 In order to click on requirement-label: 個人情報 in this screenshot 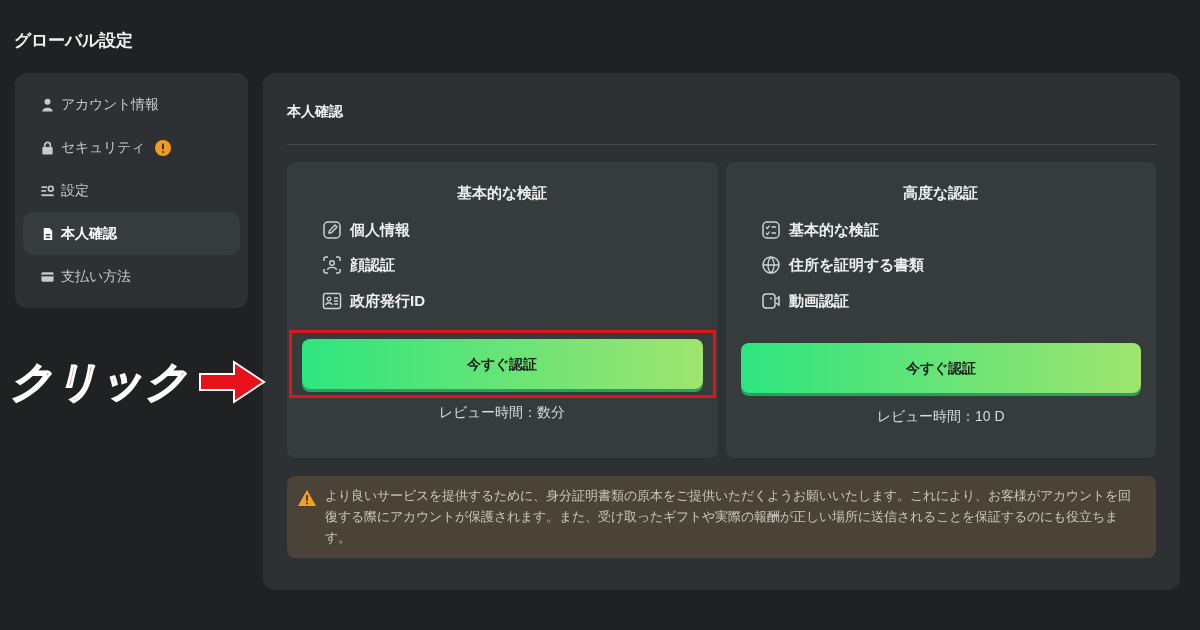, I will do `click(380, 229)`.